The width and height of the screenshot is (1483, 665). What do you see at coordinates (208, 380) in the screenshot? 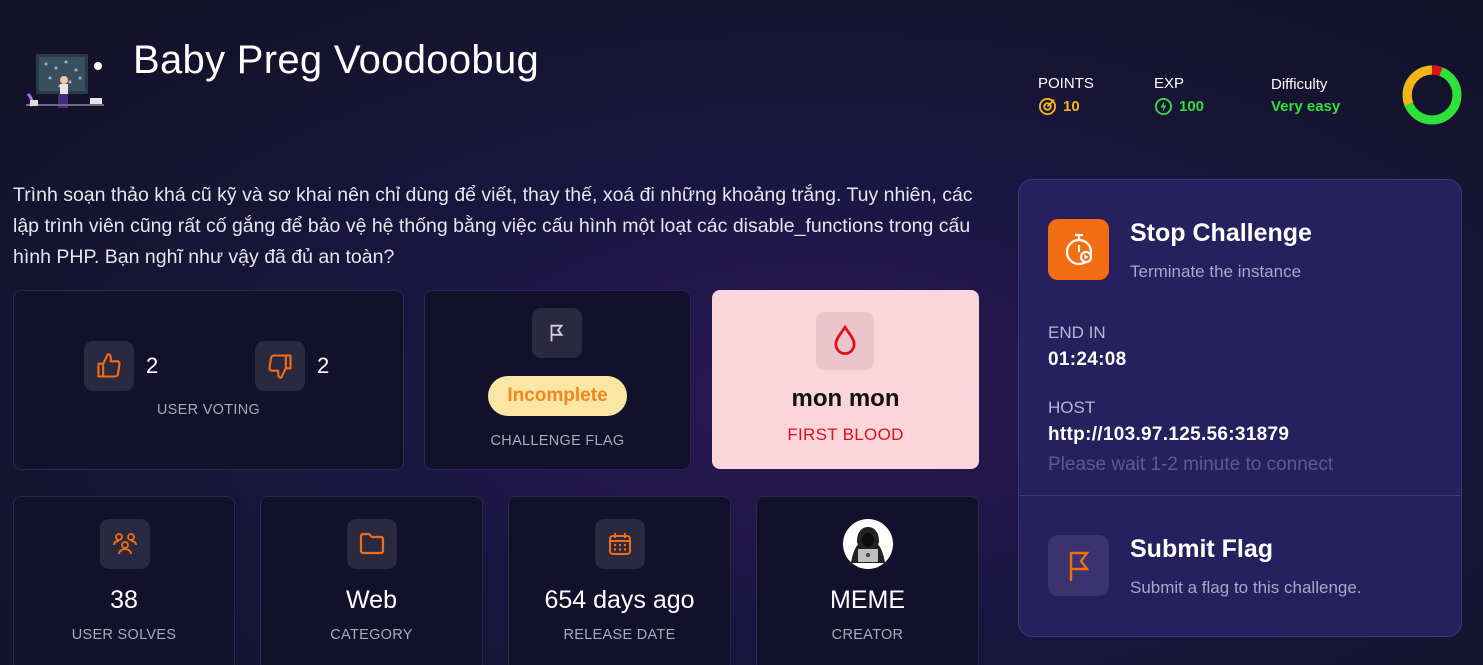
I see `user-voting-card: 2 2 USER VOTING` at bounding box center [208, 380].